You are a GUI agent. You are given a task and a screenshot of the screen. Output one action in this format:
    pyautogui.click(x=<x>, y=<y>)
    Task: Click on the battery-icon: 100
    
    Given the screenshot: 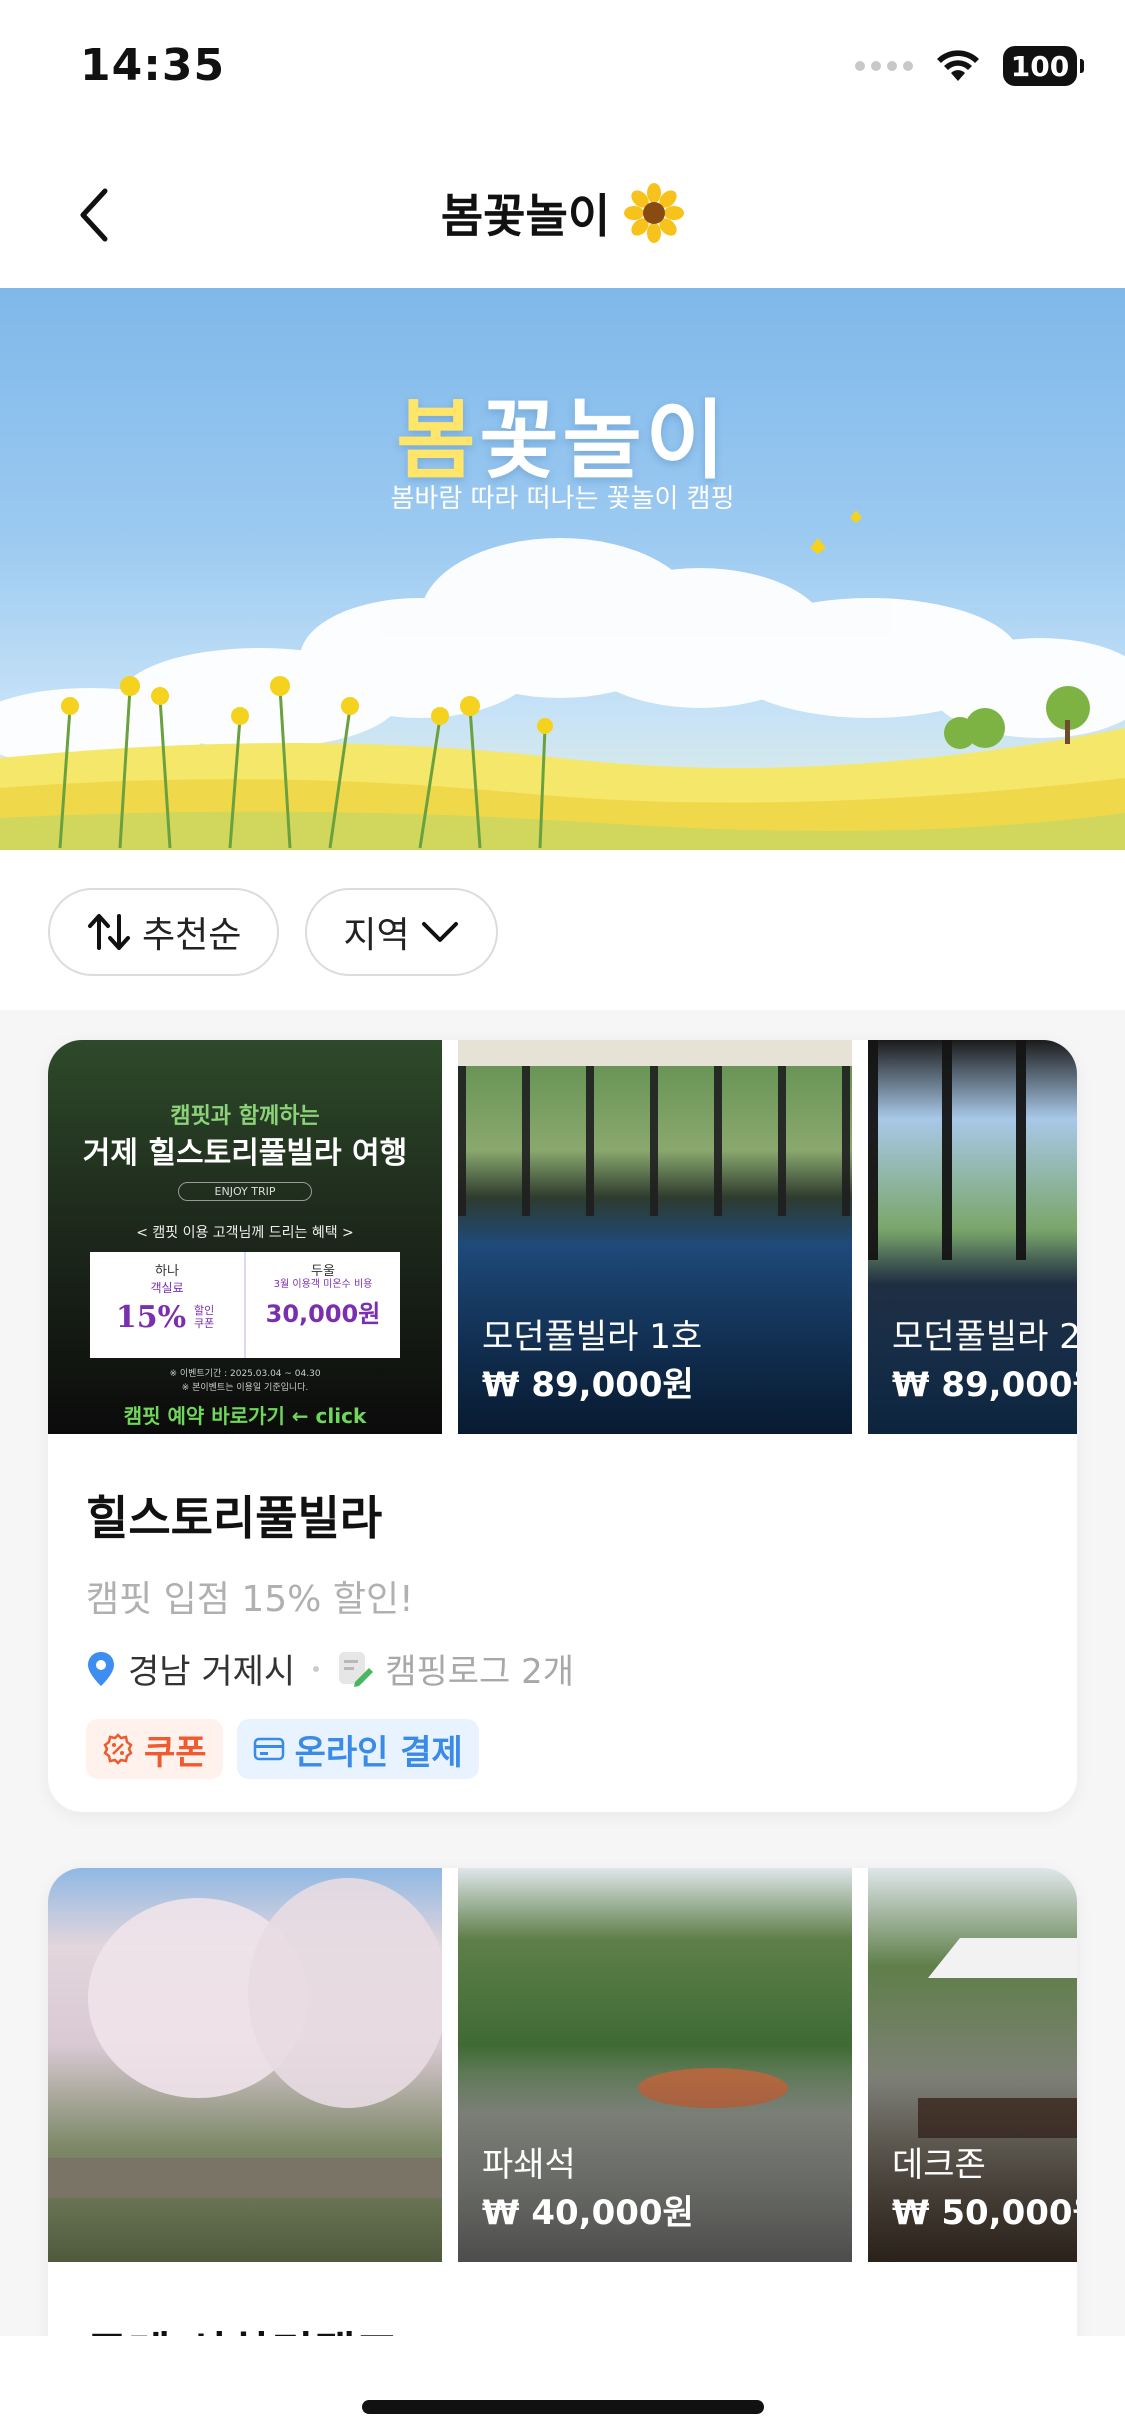 What is the action you would take?
    pyautogui.click(x=1043, y=66)
    